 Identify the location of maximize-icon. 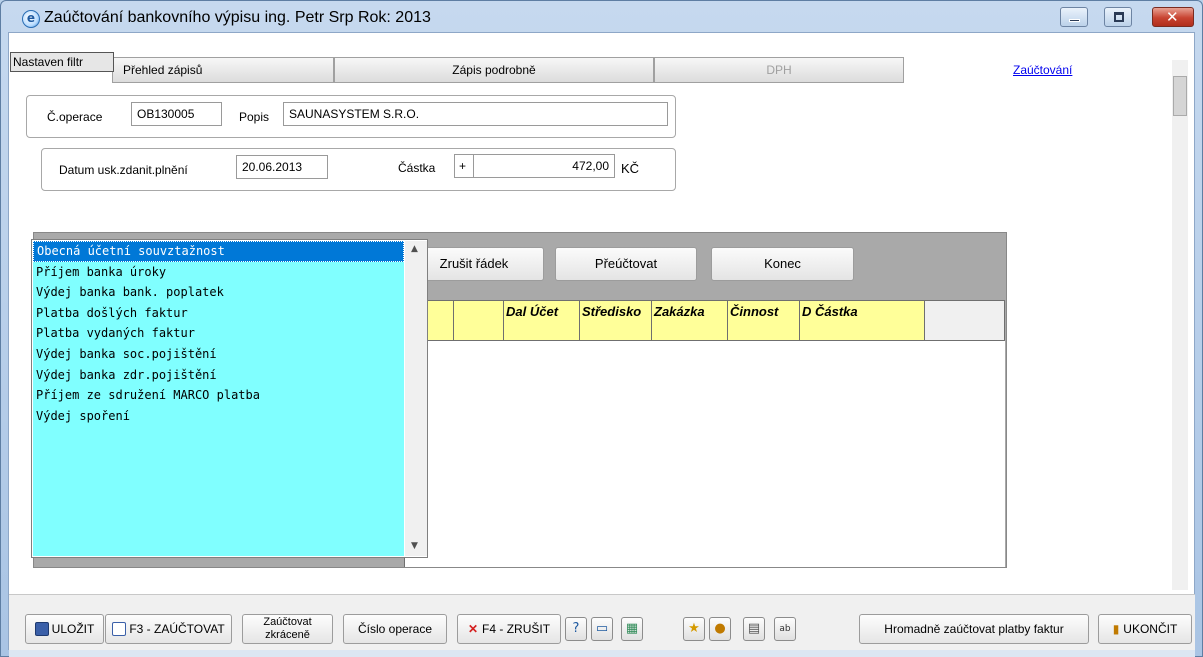
(1119, 17).